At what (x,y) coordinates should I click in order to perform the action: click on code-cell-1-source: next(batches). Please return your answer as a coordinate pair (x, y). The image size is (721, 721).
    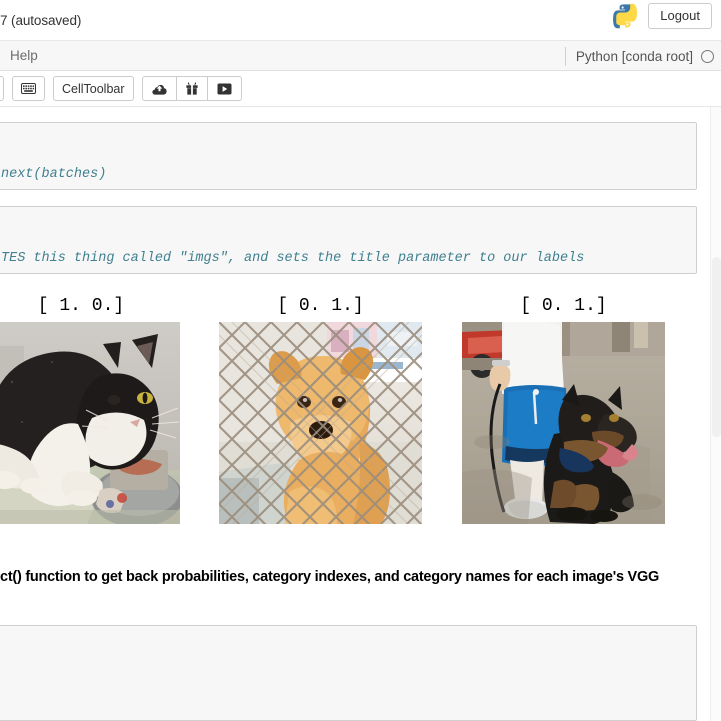
    Looking at the image, I should click on (53, 174).